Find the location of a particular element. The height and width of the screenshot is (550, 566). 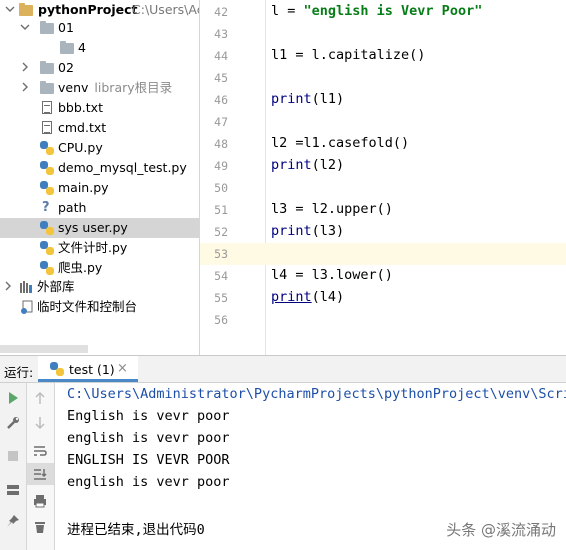

tree-item-label: CPU.py is located at coordinates (80, 147).